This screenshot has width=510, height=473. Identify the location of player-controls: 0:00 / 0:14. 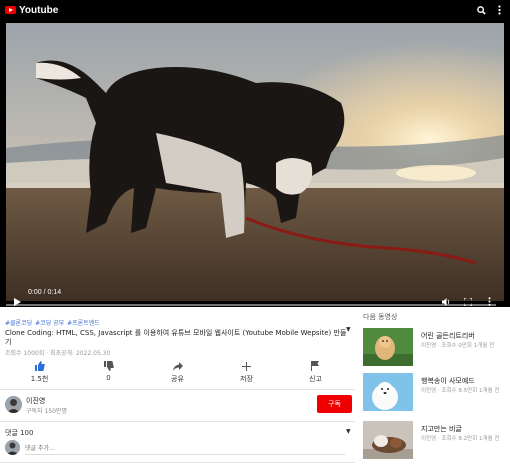
(255, 297).